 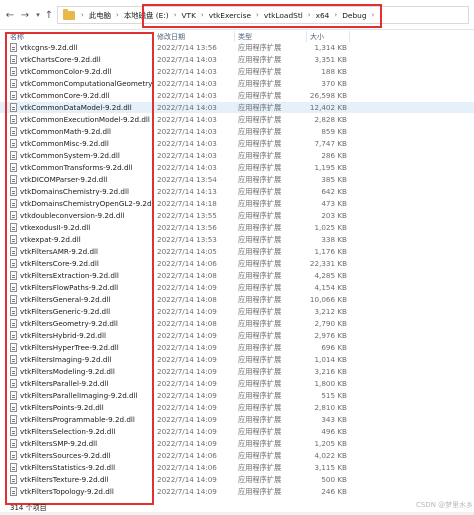 I want to click on file-date: 2022/7/14 14:13, so click(x=187, y=191).